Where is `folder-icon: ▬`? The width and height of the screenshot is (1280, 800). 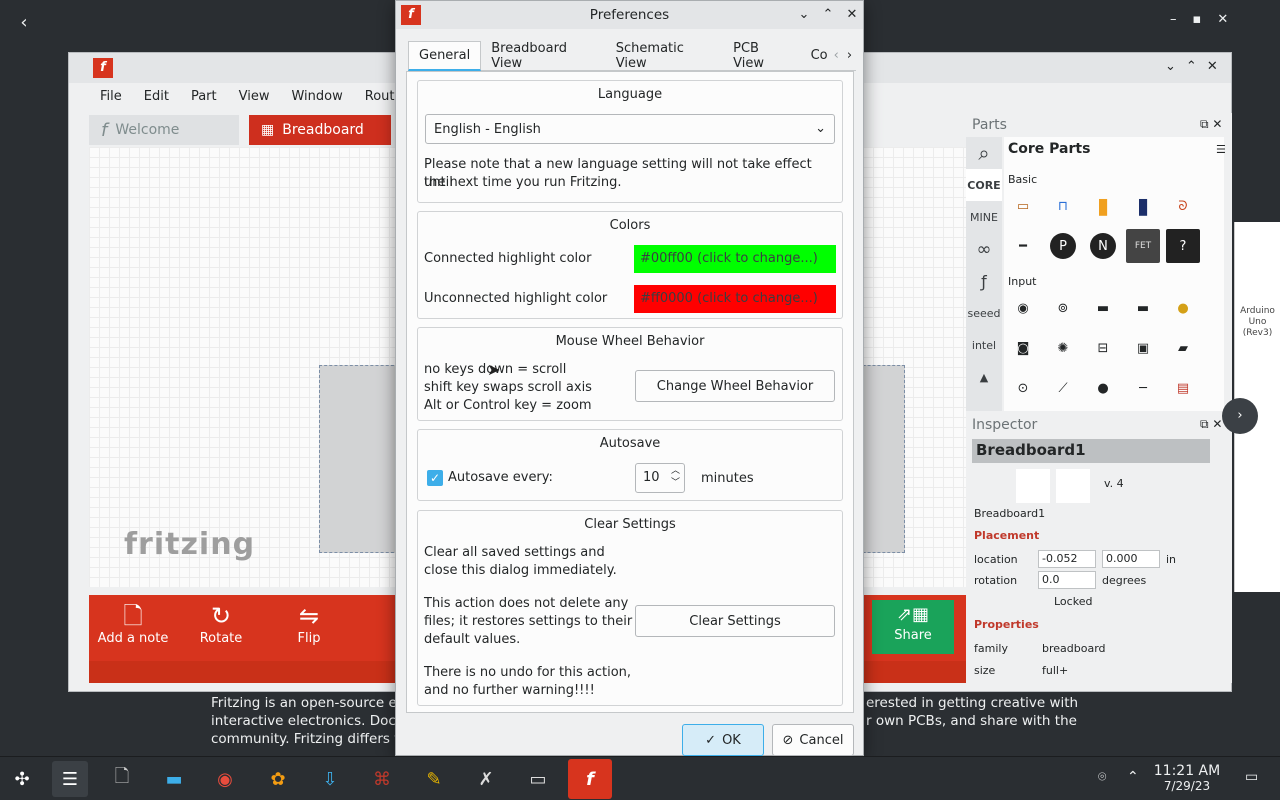
folder-icon: ▬ is located at coordinates (174, 779).